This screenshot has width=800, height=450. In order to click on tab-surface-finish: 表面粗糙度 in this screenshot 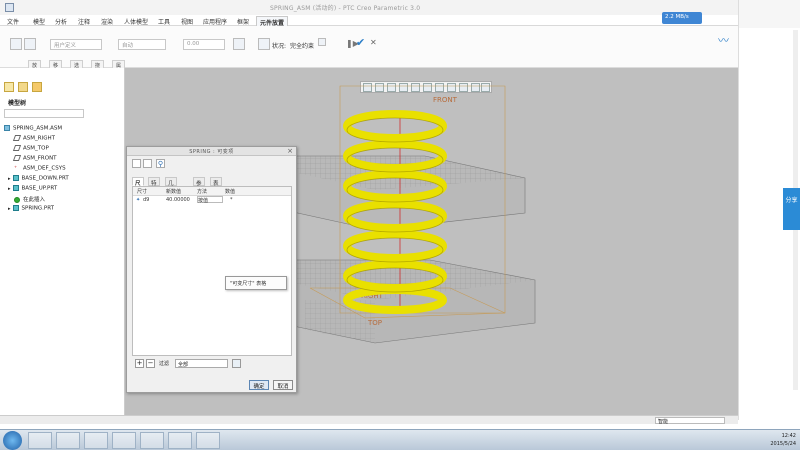, I will do `click(216, 198)`.